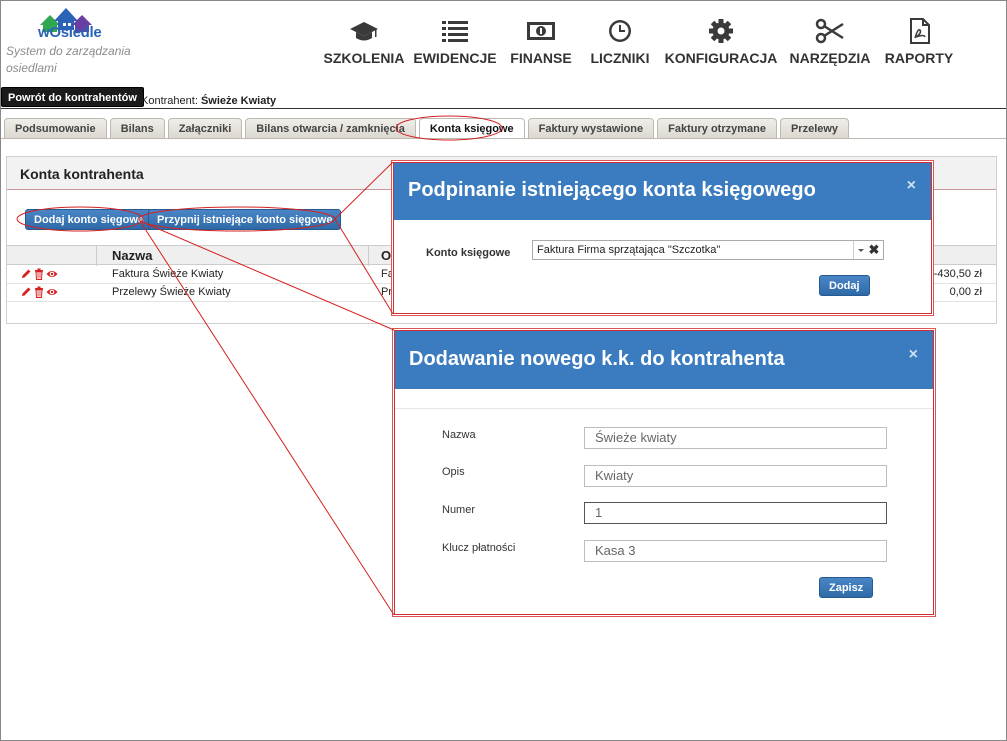 The width and height of the screenshot is (1007, 741). Describe the element at coordinates (205, 128) in the screenshot. I see `tab-zalaczniki: Załączniki` at that location.